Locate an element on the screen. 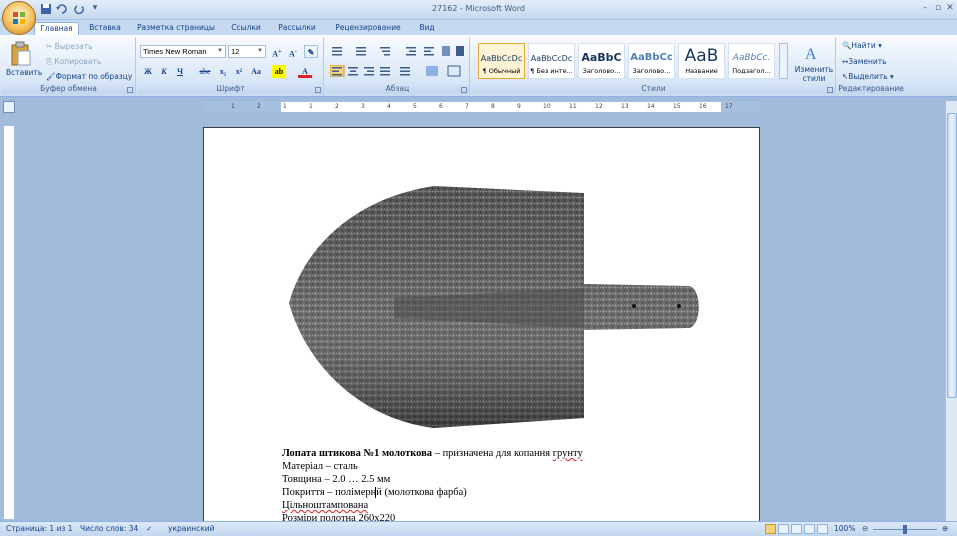 The width and height of the screenshot is (957, 536). ruler-number: 12 is located at coordinates (599, 106).